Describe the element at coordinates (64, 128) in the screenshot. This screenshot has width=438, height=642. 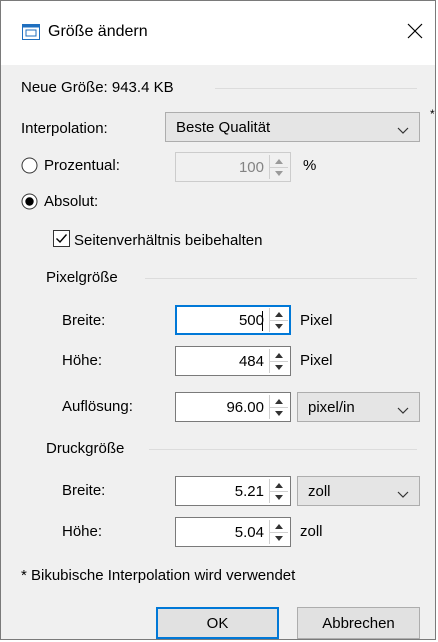
I see `interpolation-label: Interpolation:` at that location.